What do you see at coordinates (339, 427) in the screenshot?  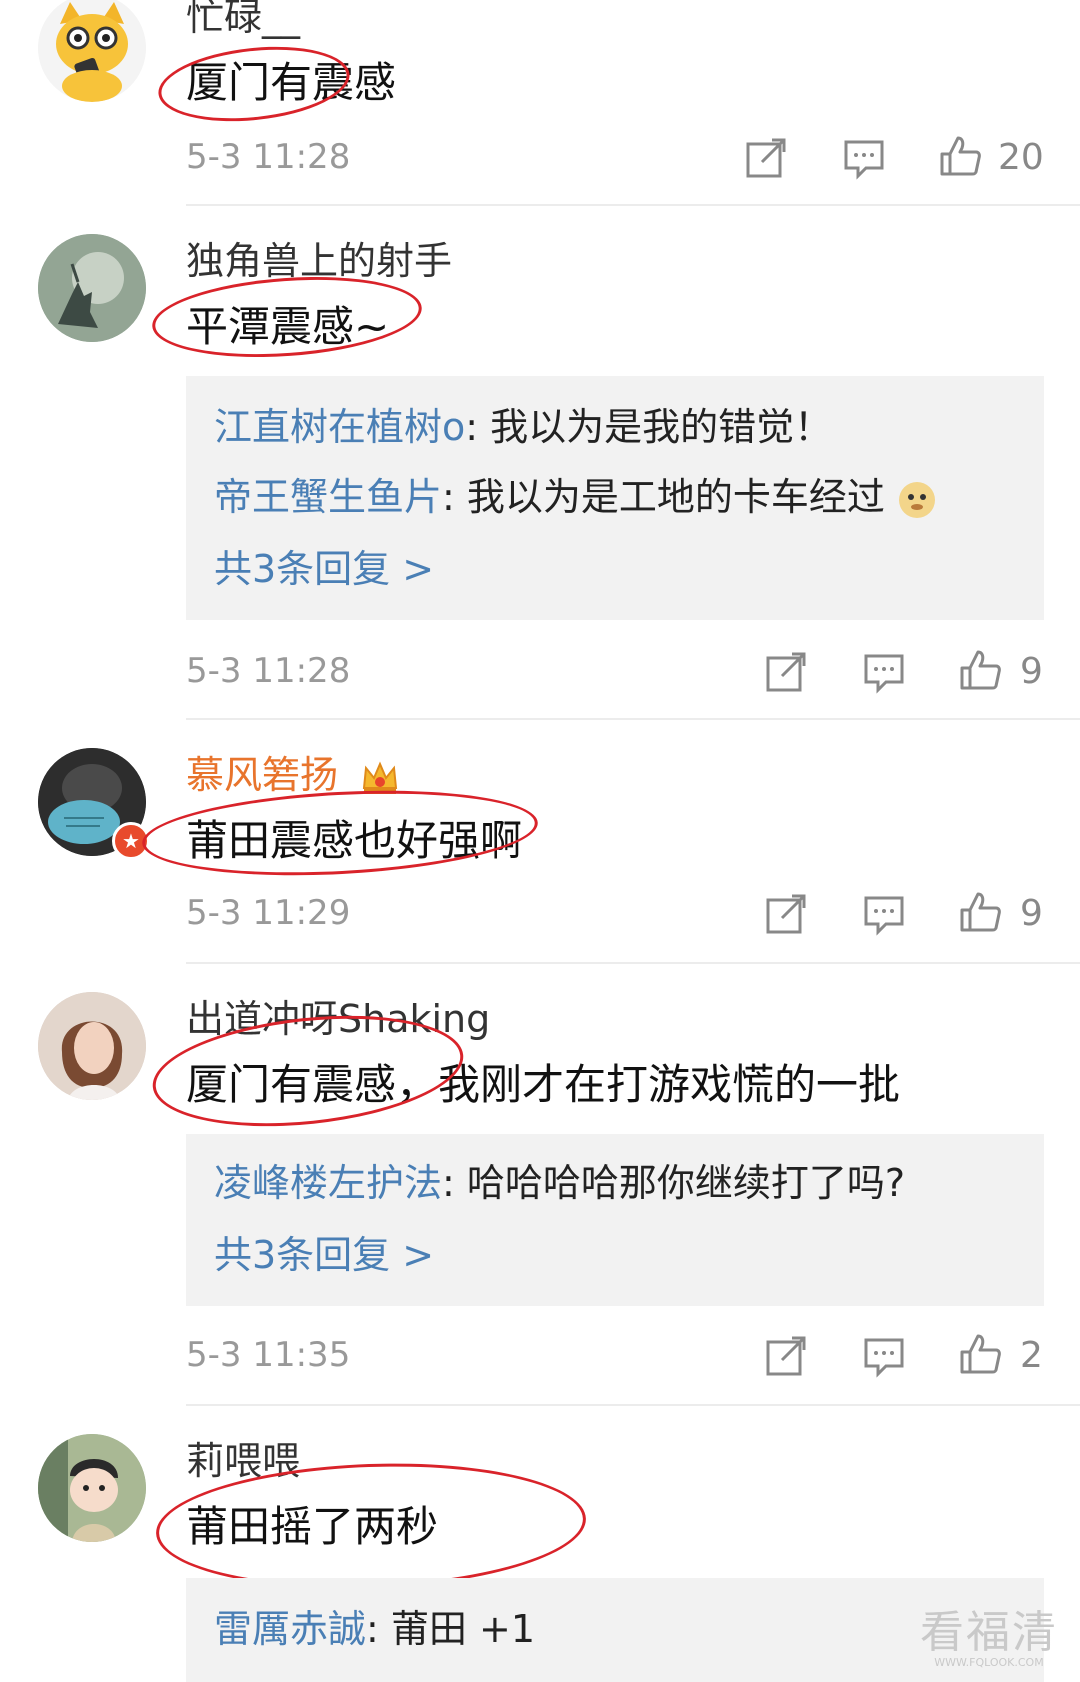 I see `reply-username: 江直树在植树o` at bounding box center [339, 427].